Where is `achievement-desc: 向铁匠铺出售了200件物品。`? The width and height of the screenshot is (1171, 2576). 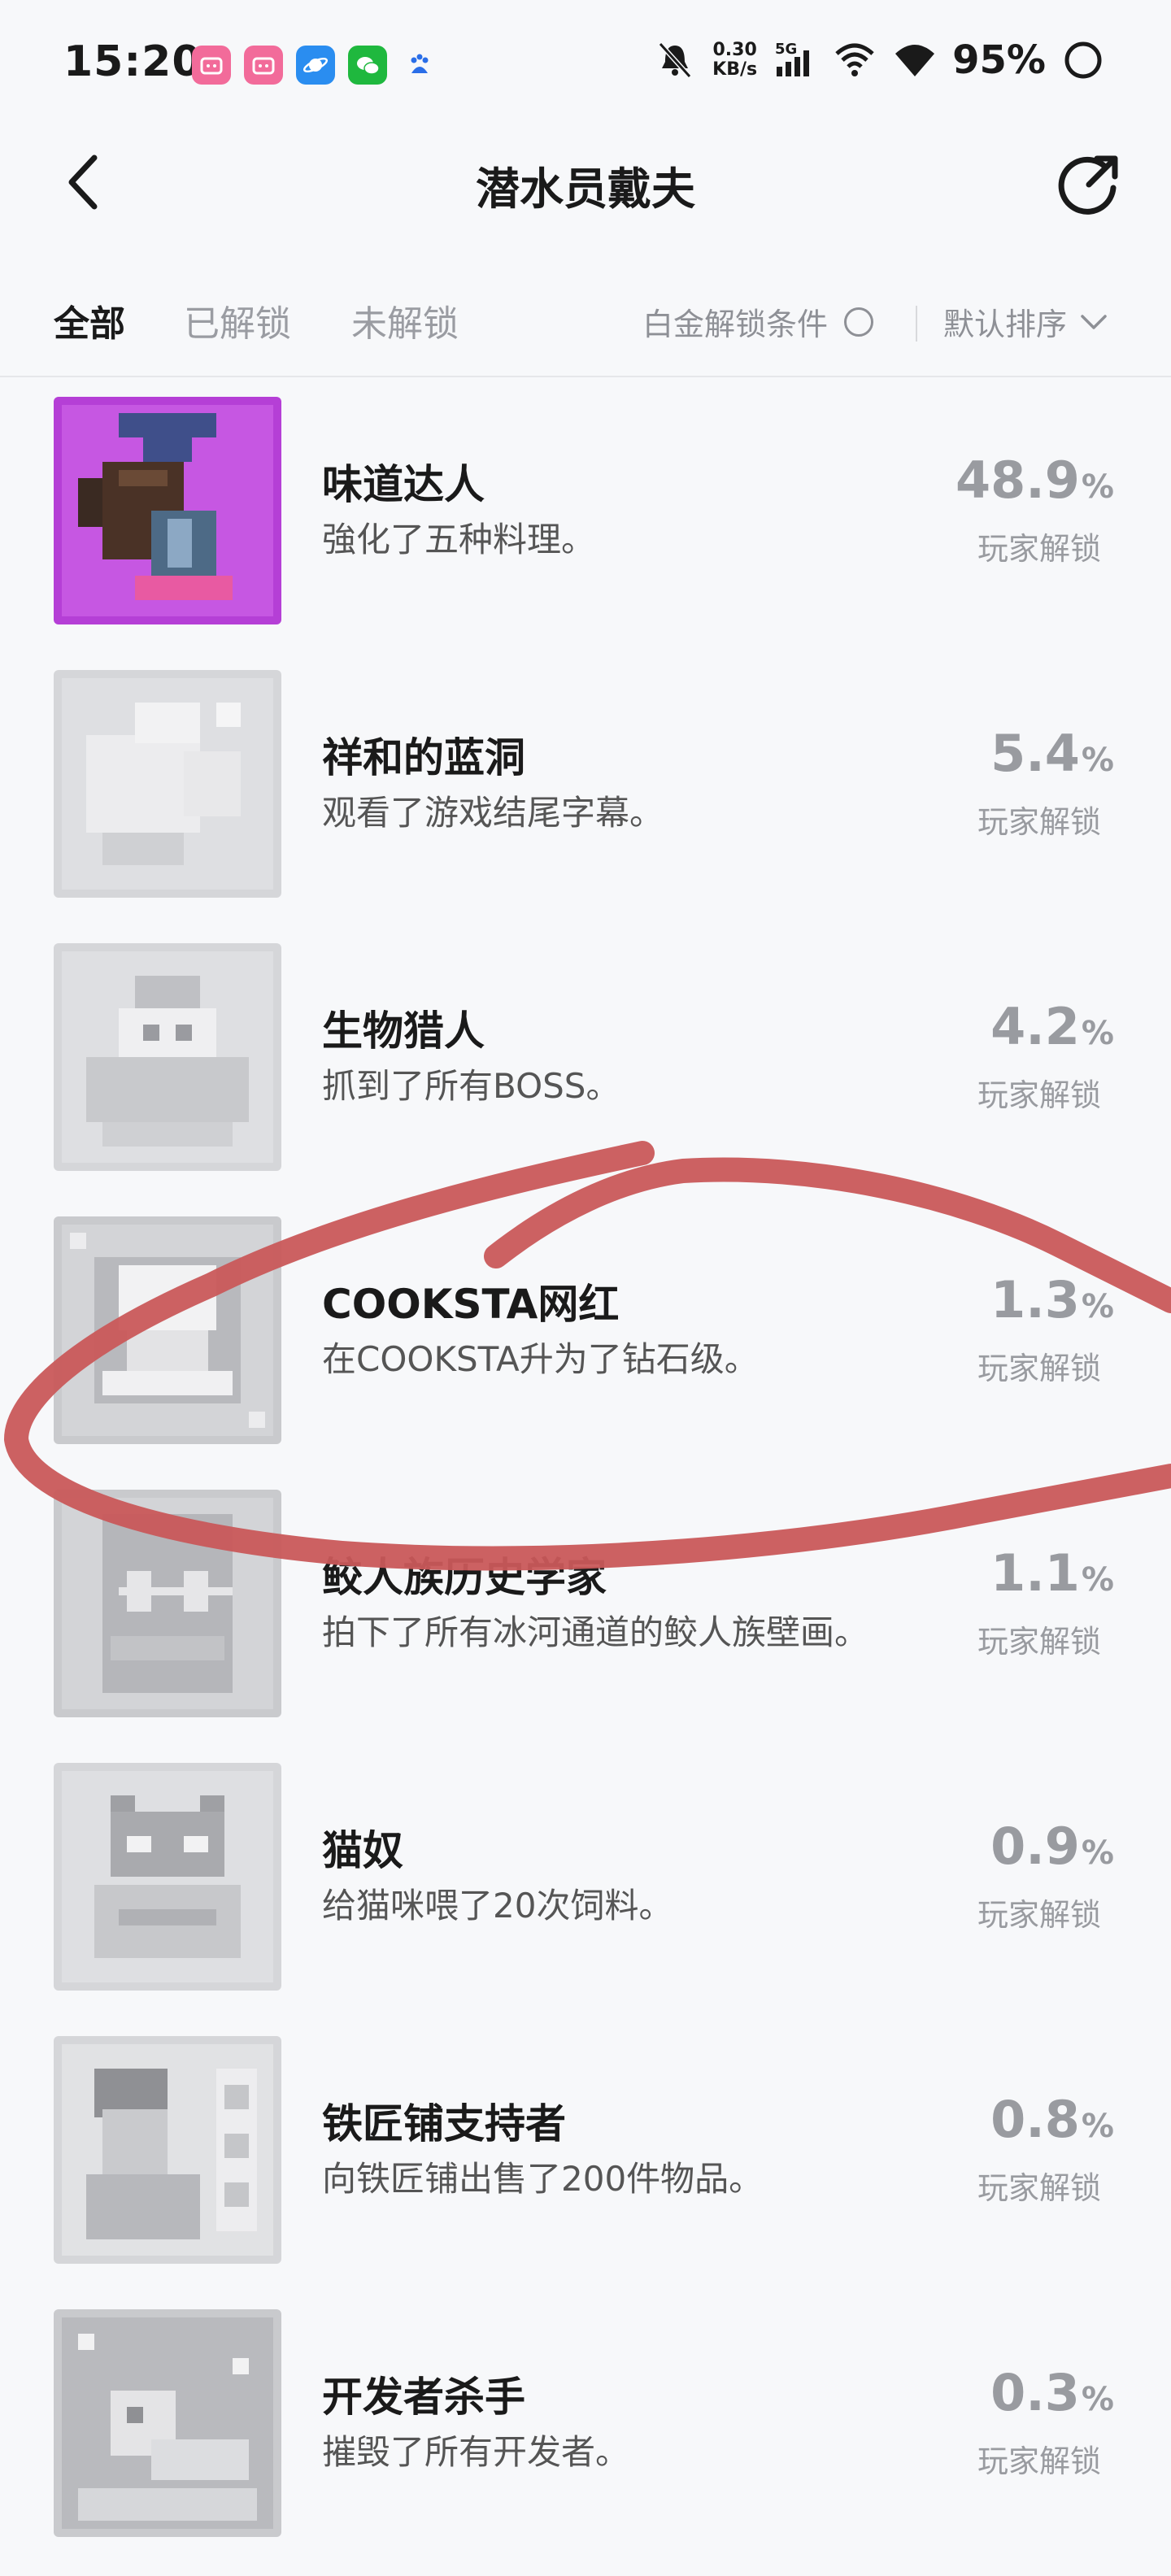
achievement-desc: 向铁匠铺出售了200件物品。 is located at coordinates (543, 2179).